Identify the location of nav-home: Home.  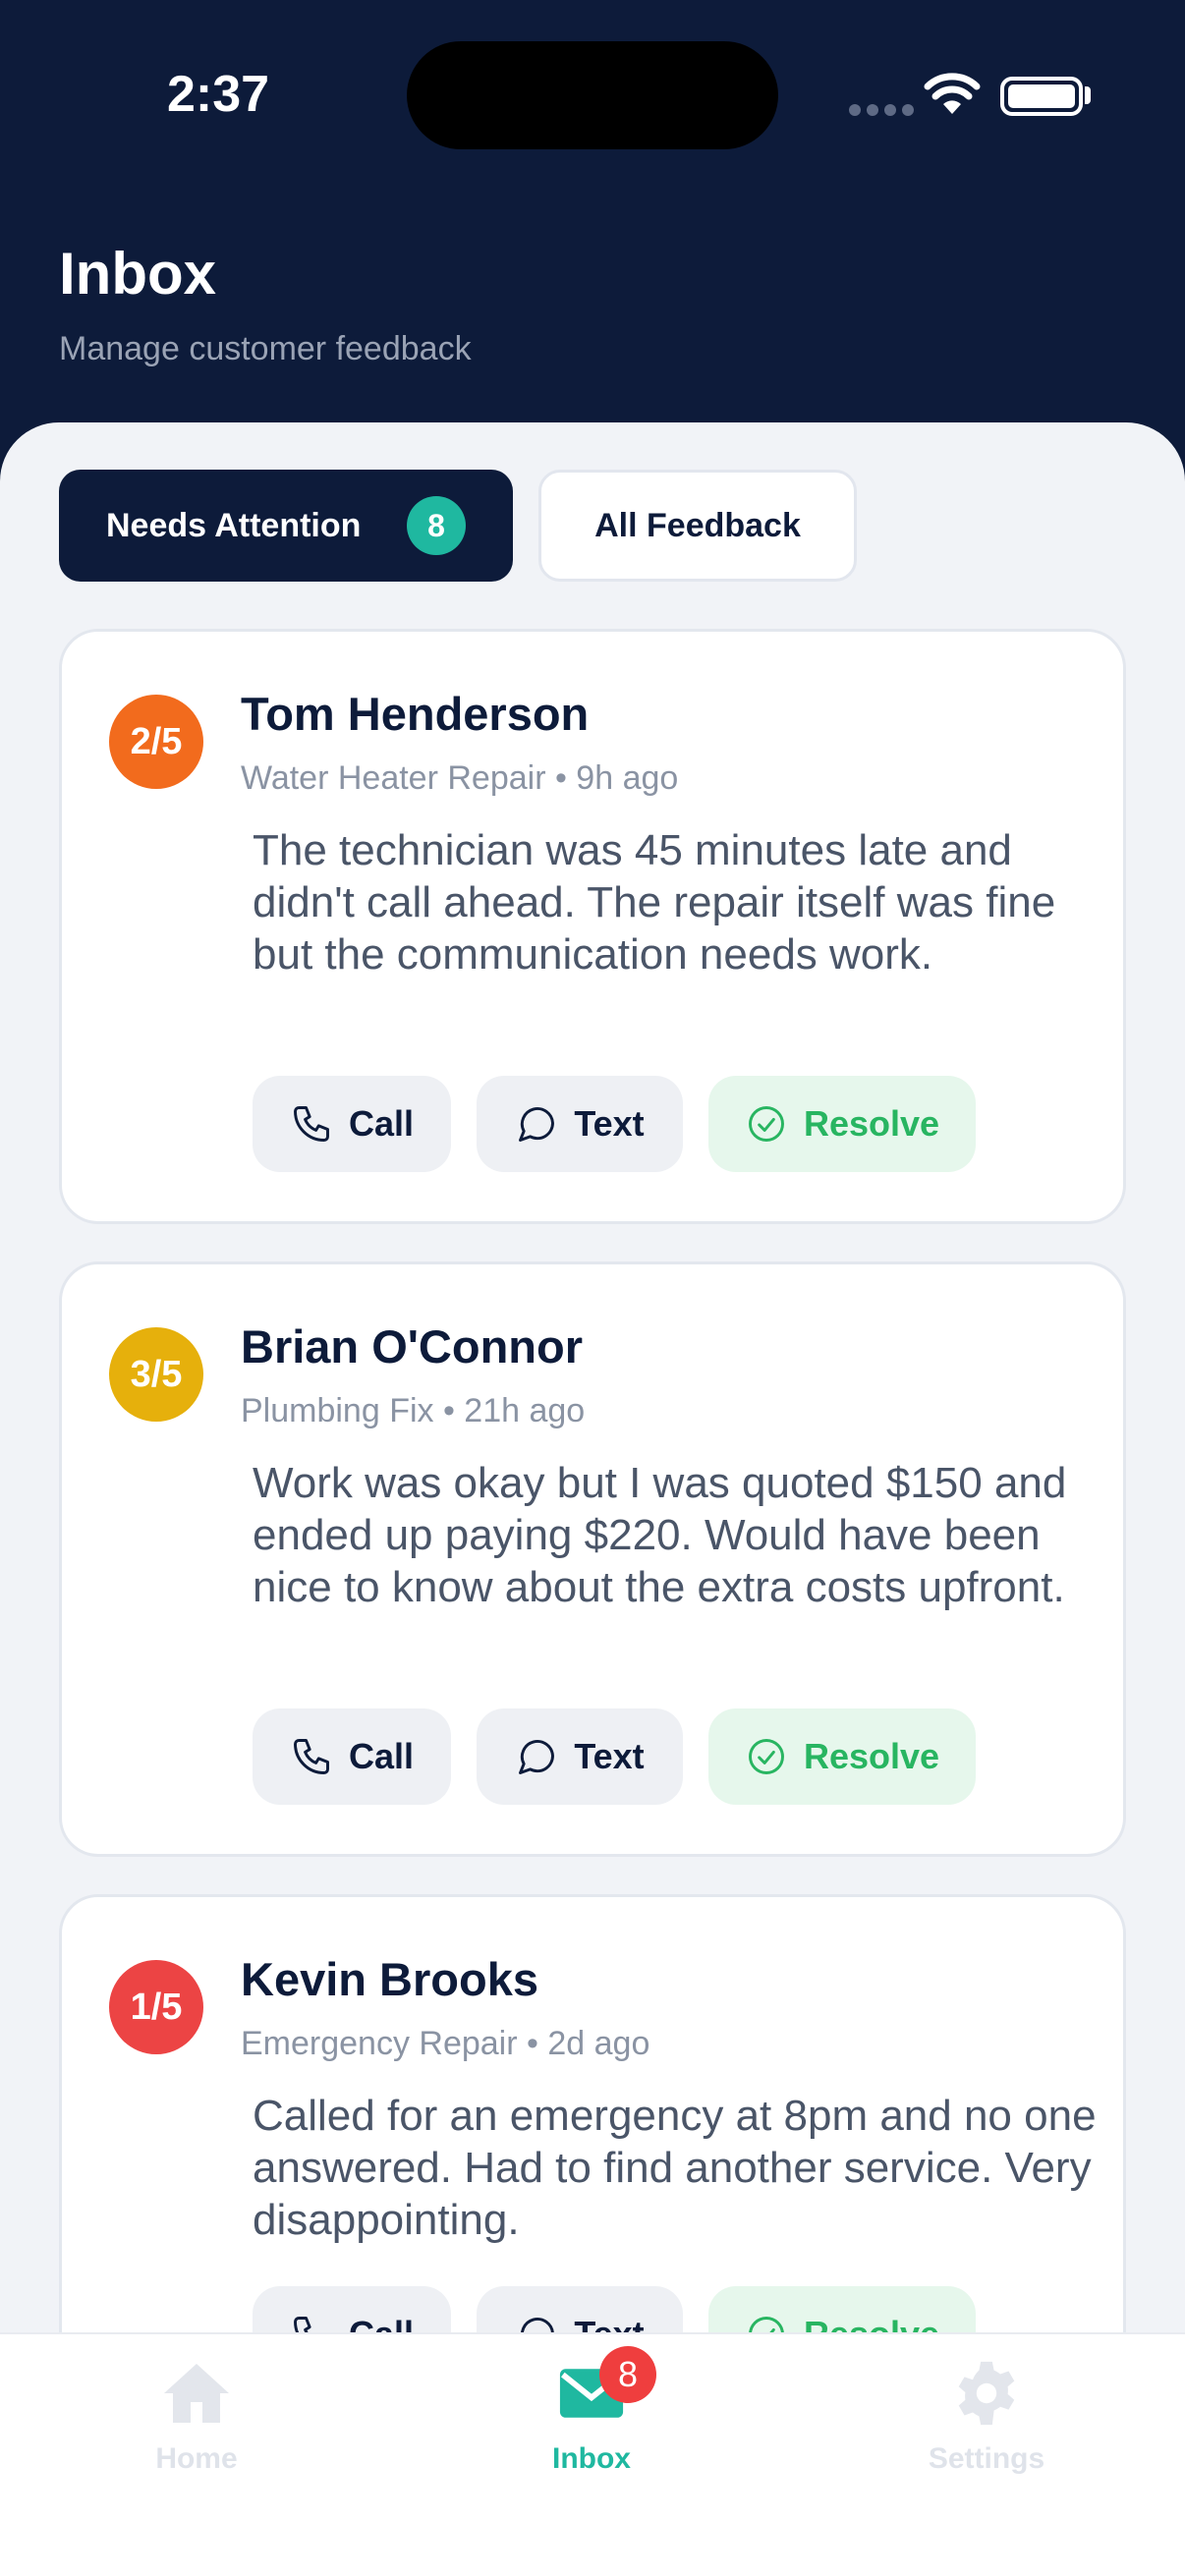
(197, 2415).